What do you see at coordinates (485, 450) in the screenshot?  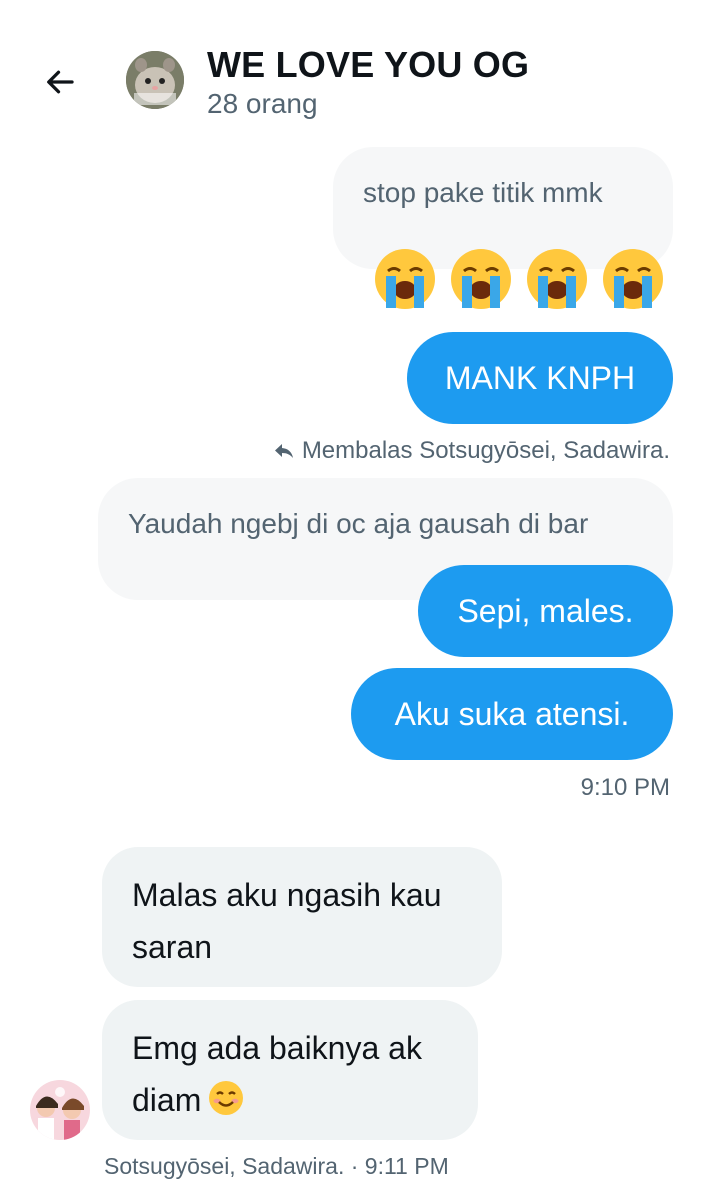 I see `reply-indicator-text: Membalas Sotsugyōsei, Sadawira.` at bounding box center [485, 450].